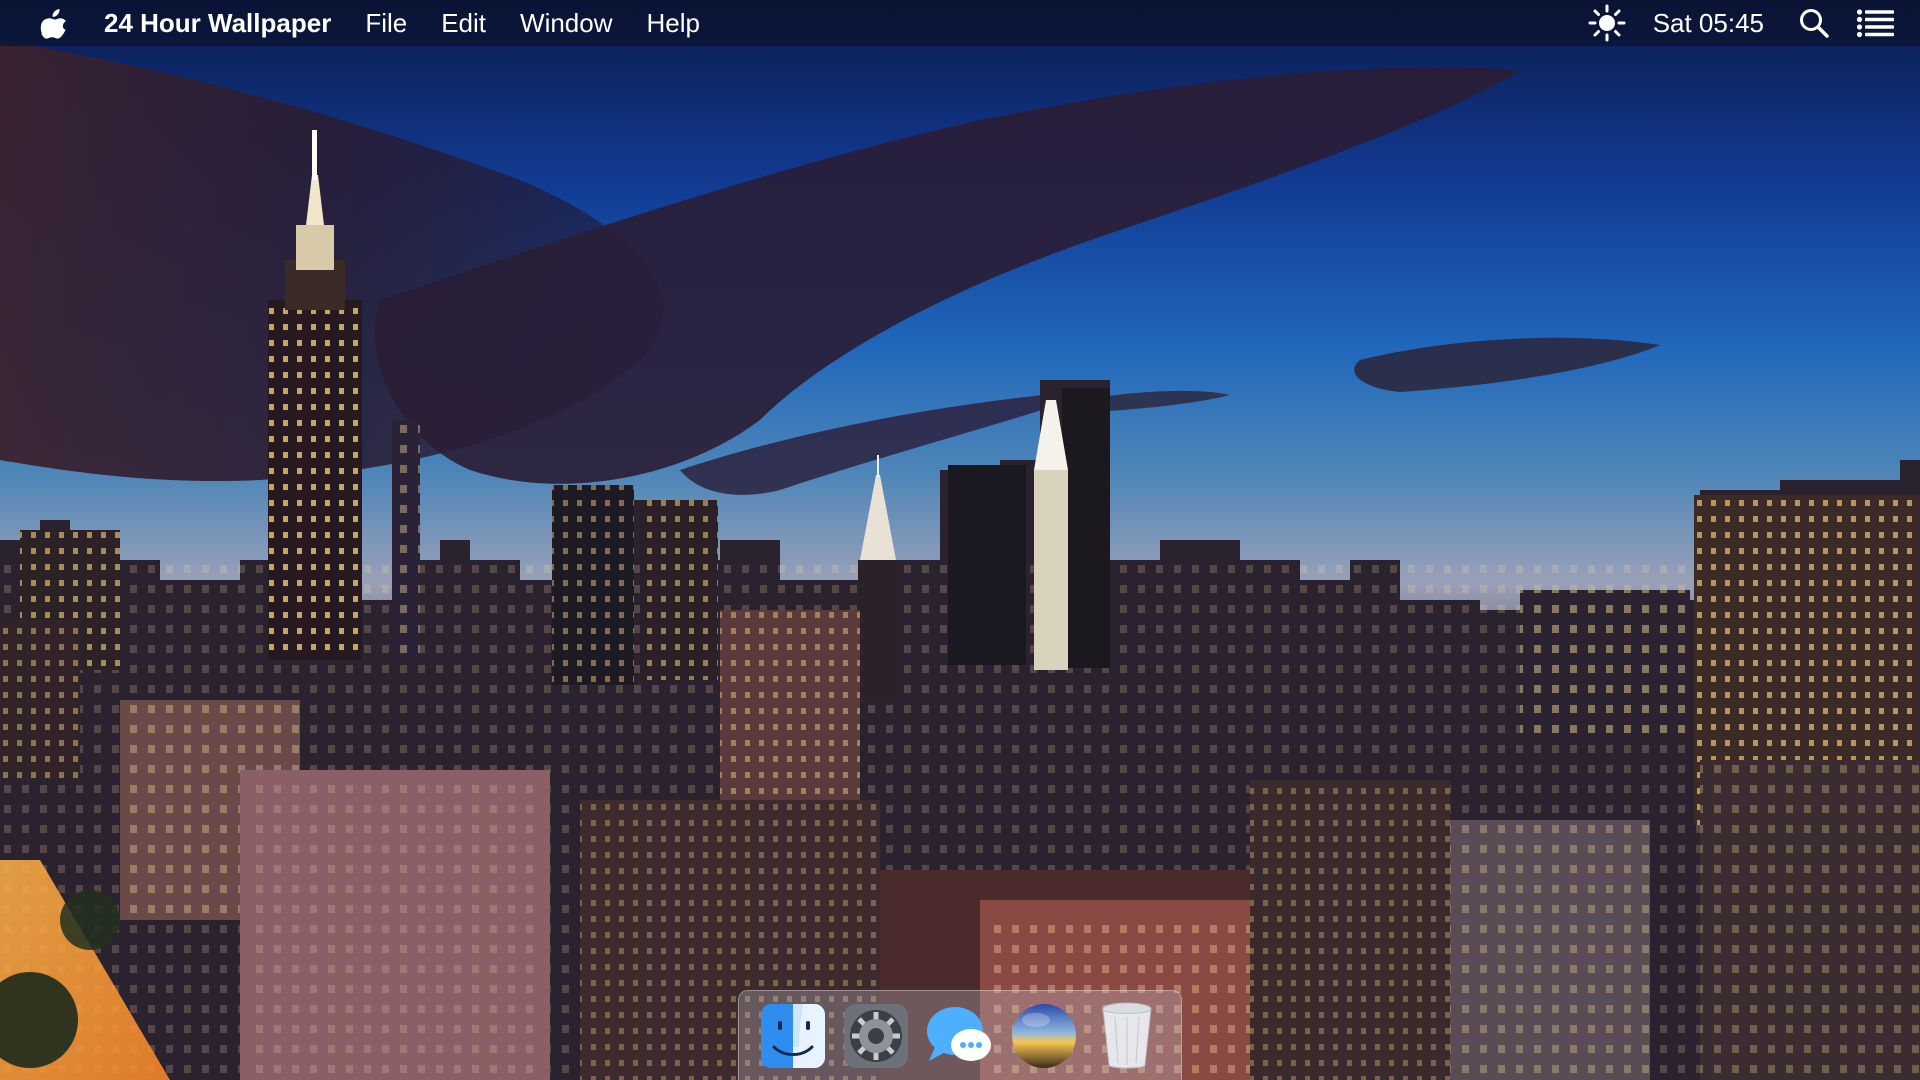  Describe the element at coordinates (566, 23) in the screenshot. I see `menu-window: Window` at that location.